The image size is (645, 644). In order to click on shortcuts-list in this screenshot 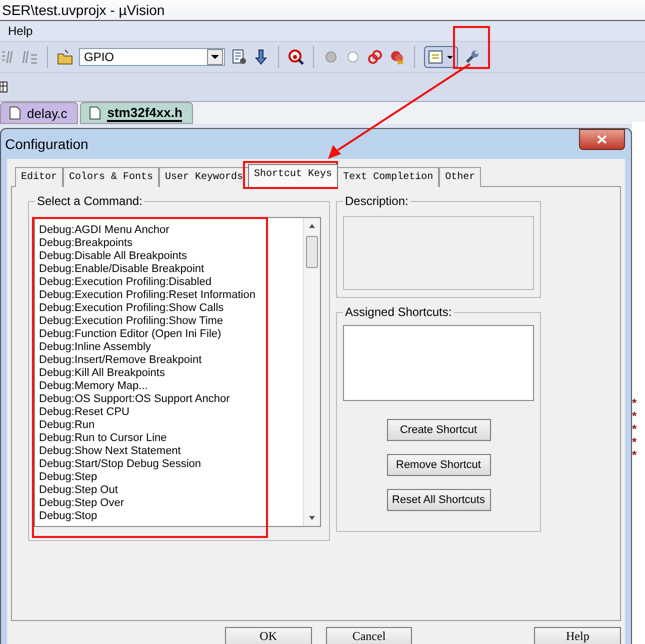, I will do `click(438, 363)`.